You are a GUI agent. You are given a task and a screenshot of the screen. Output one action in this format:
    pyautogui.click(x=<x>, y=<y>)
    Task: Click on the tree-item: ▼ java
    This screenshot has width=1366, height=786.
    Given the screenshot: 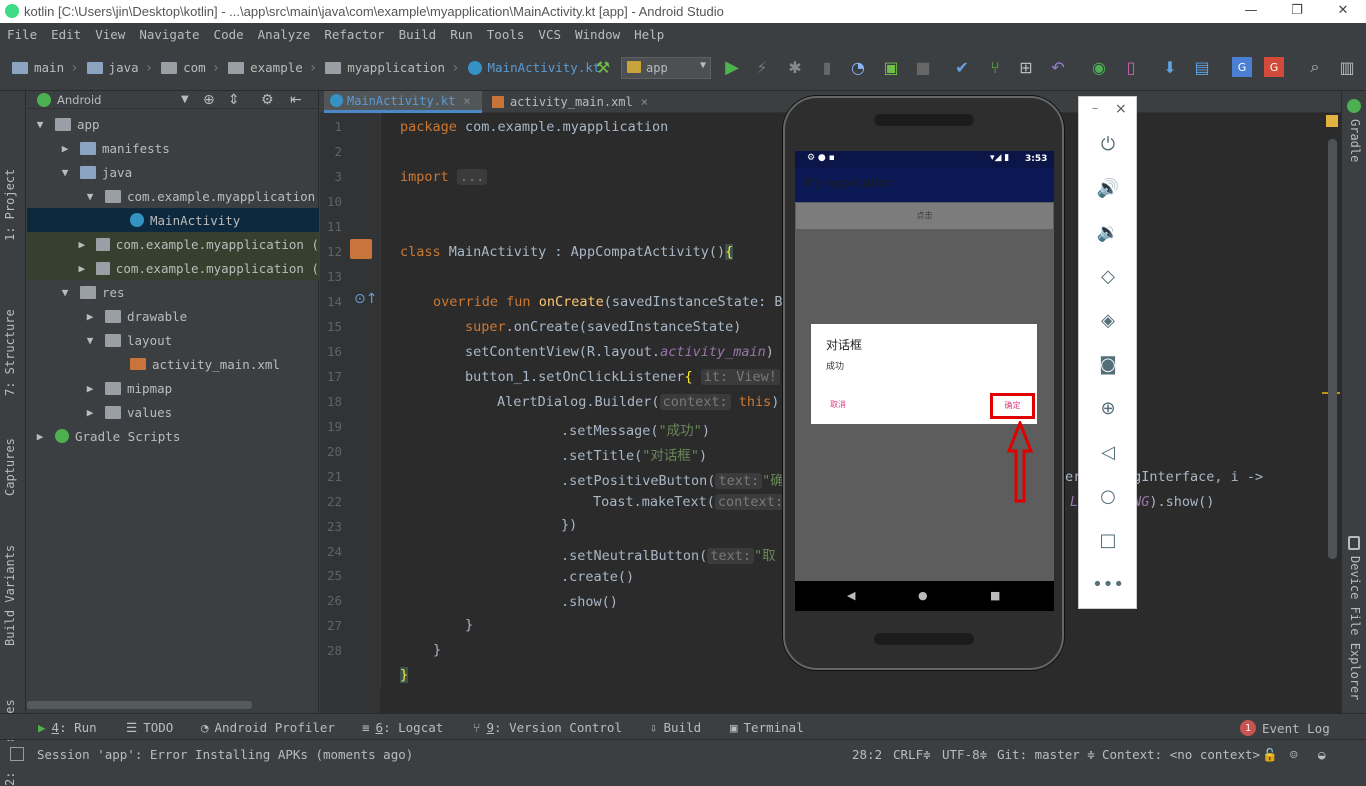 What is the action you would take?
    pyautogui.click(x=173, y=172)
    